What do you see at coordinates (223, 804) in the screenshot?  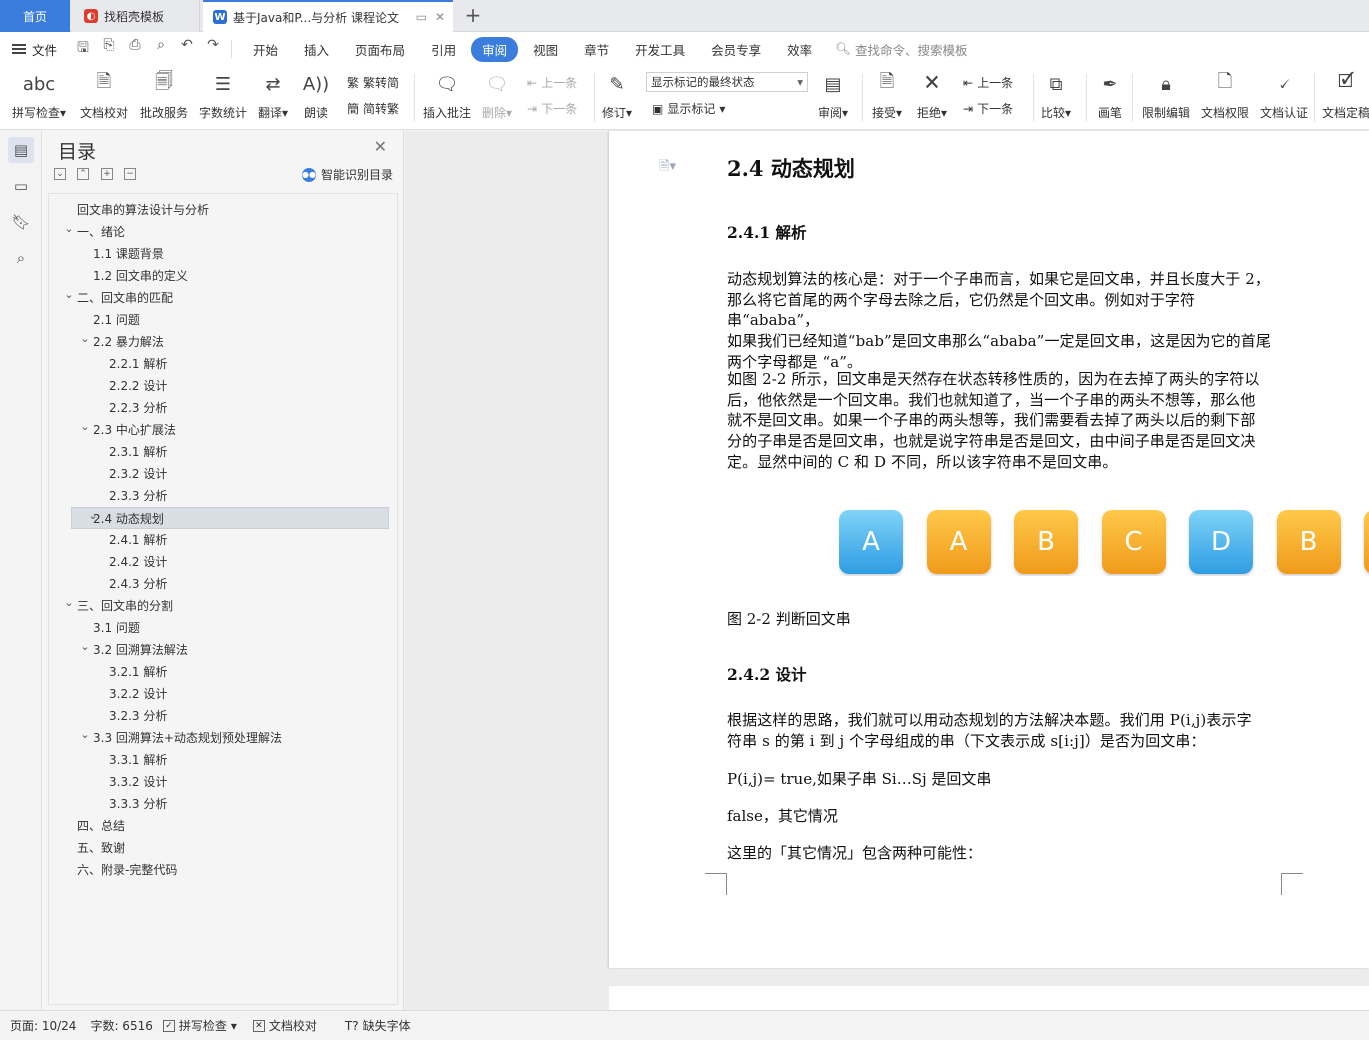 I see `toc-item: 3.3.3 分析` at bounding box center [223, 804].